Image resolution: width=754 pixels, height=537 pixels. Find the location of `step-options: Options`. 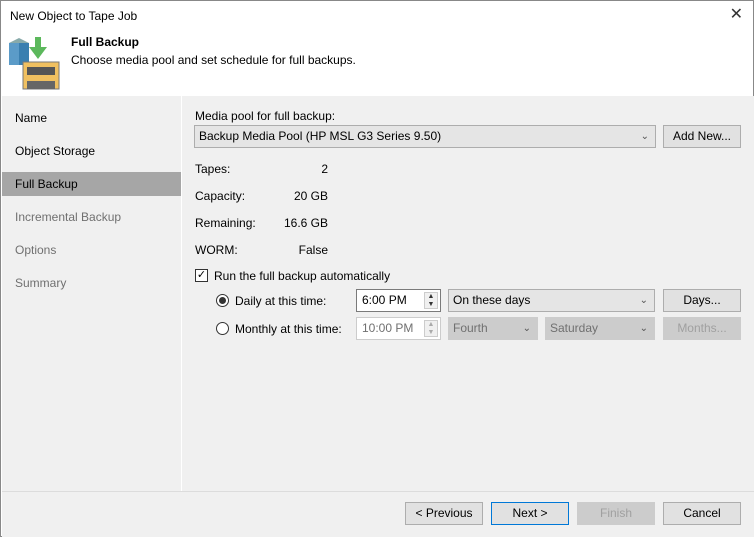

step-options: Options is located at coordinates (36, 250).